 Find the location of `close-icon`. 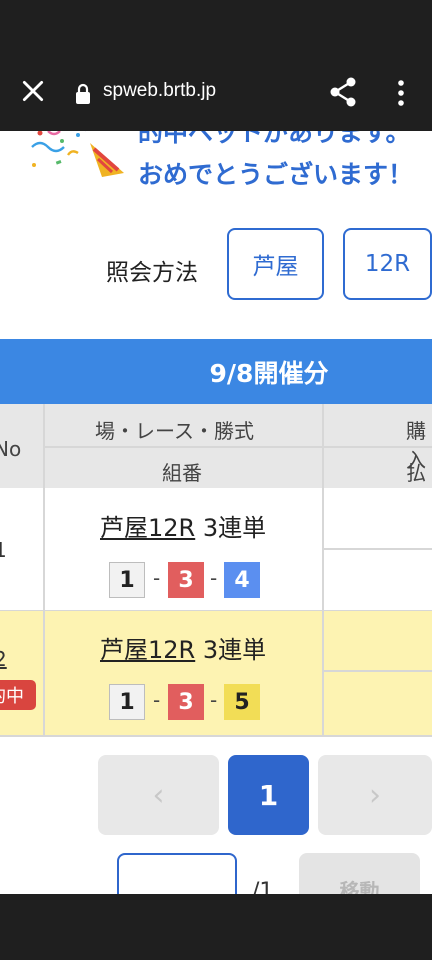

close-icon is located at coordinates (33, 91).